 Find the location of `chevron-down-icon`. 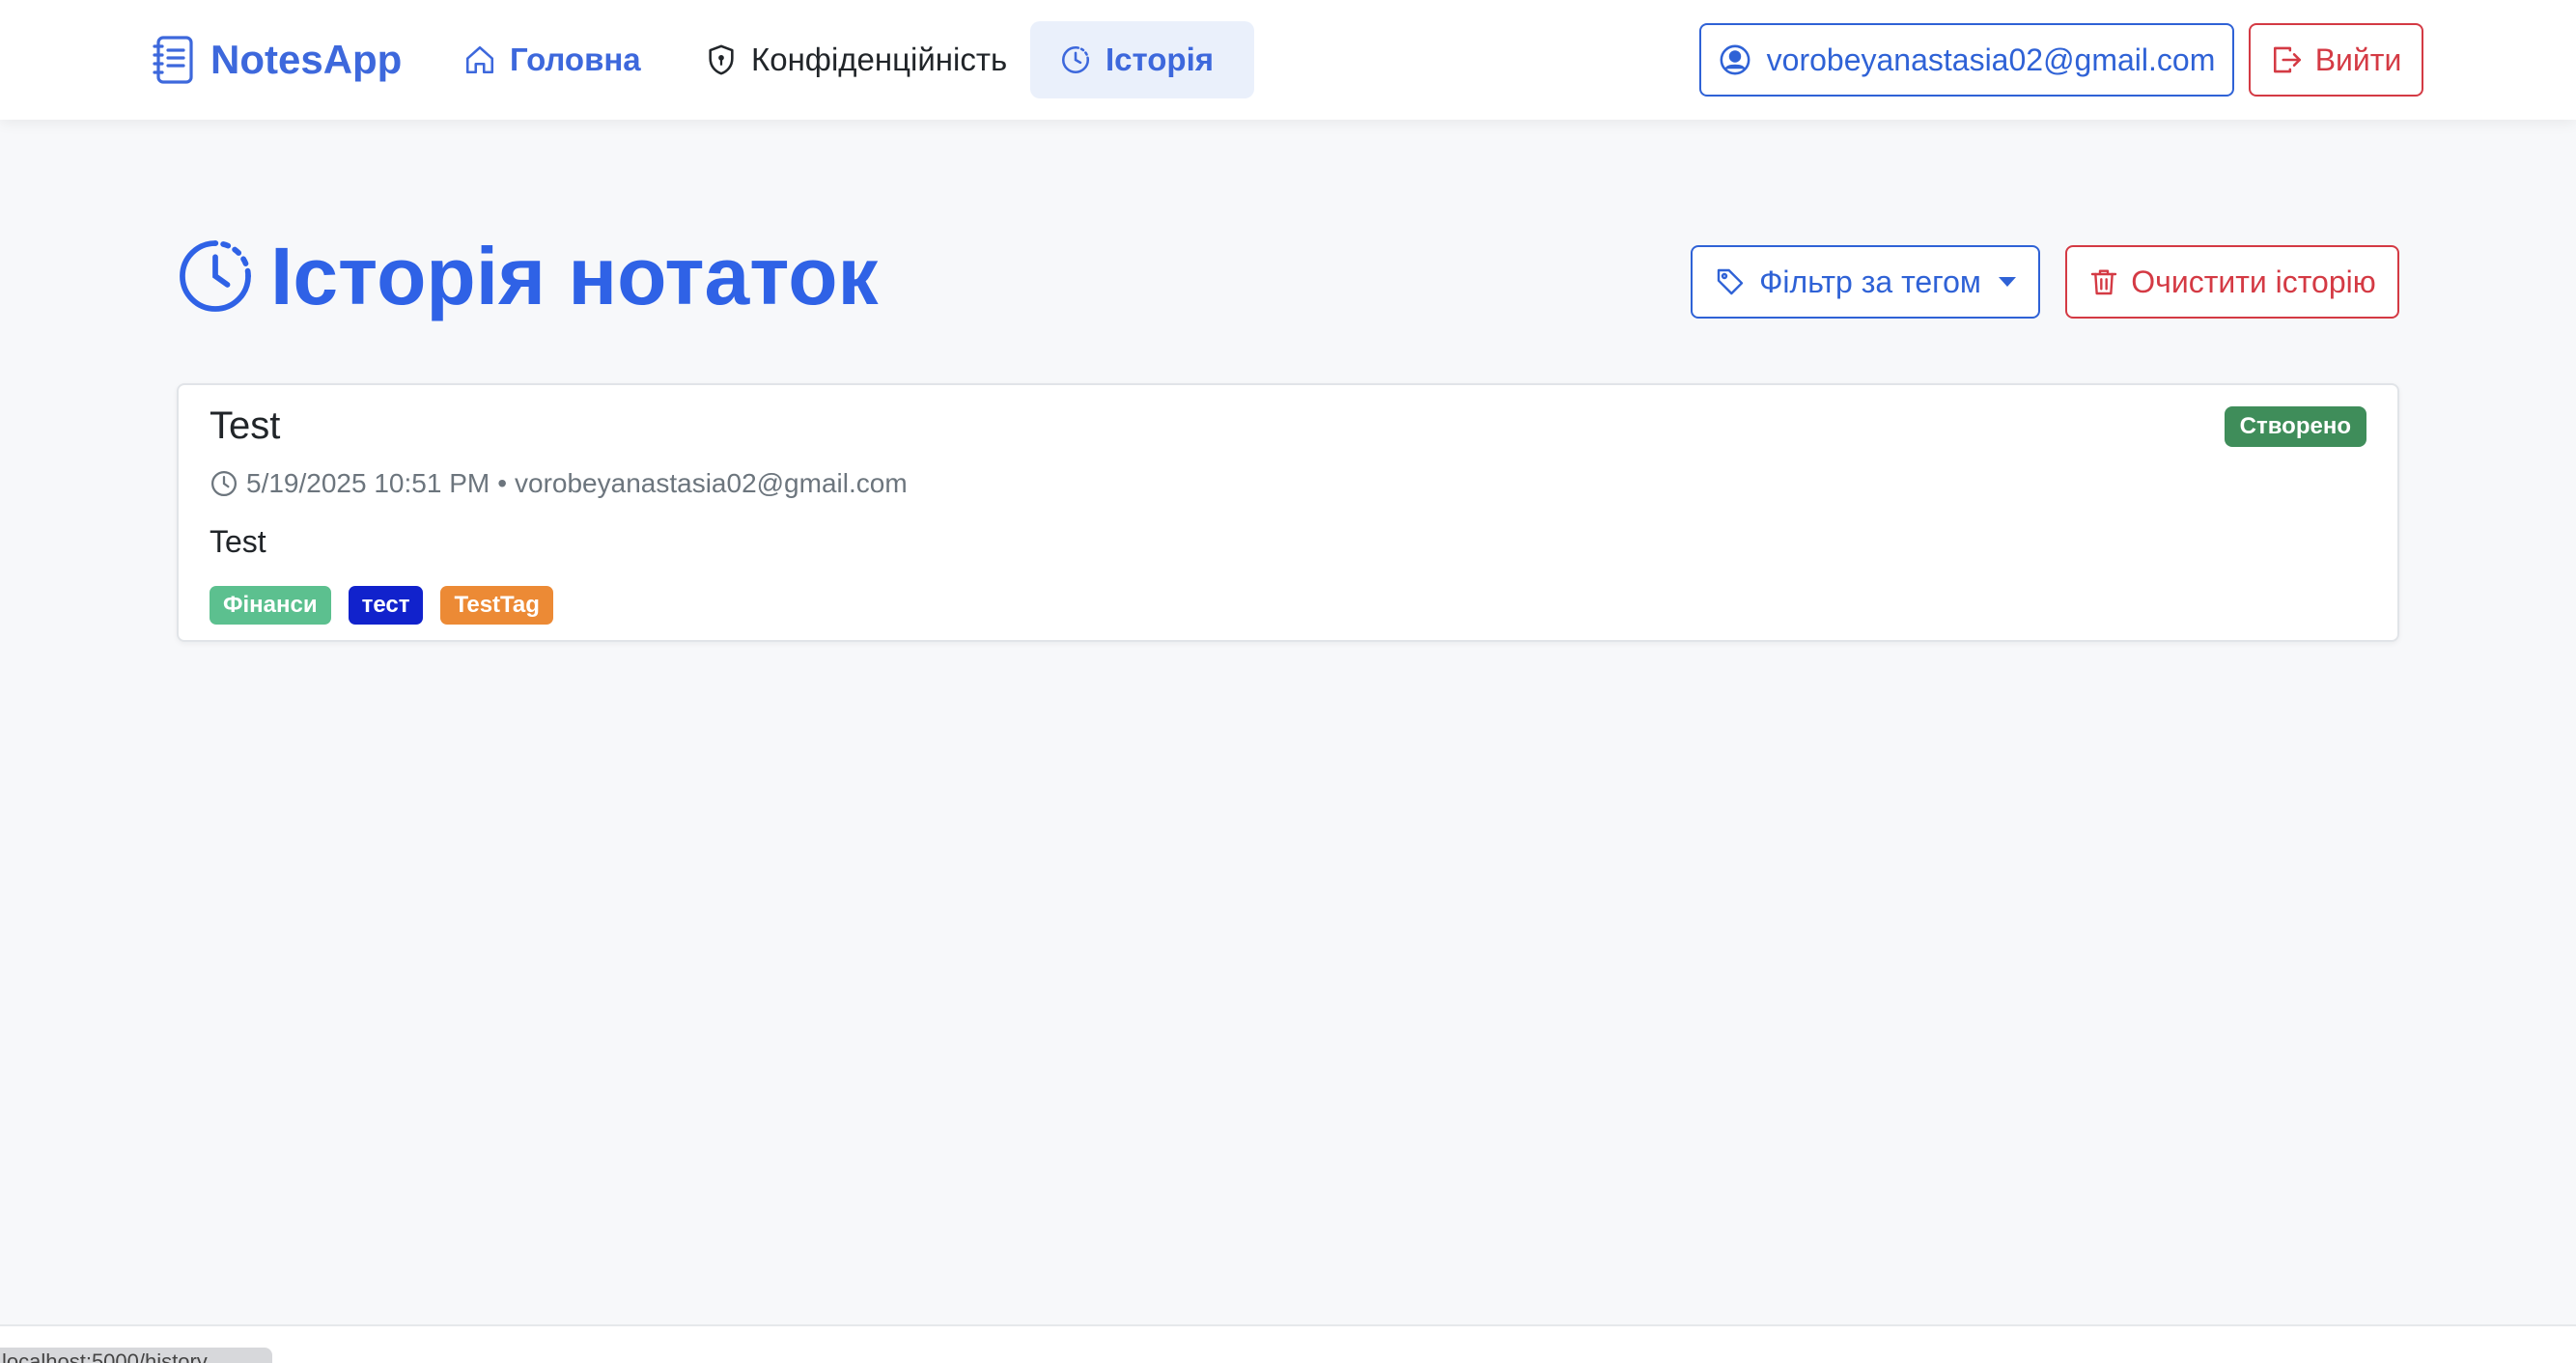

chevron-down-icon is located at coordinates (2007, 282).